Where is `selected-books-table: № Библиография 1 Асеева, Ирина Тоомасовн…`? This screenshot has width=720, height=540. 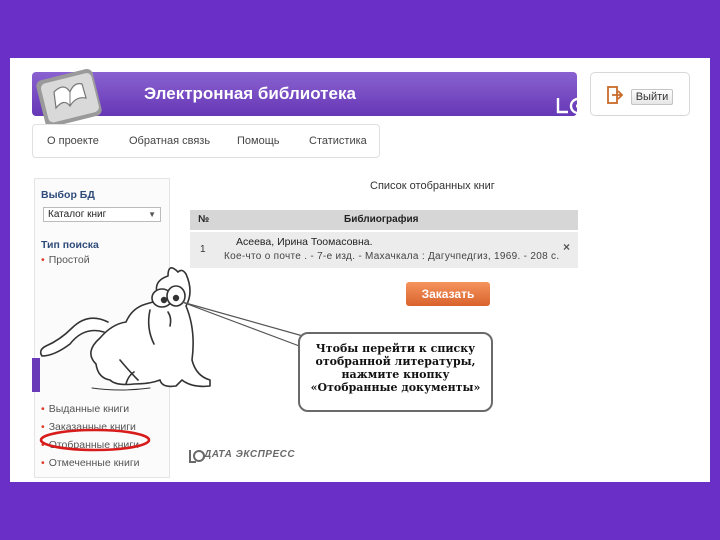 selected-books-table: № Библиография 1 Асеева, Ирина Тоомасовн… is located at coordinates (384, 239).